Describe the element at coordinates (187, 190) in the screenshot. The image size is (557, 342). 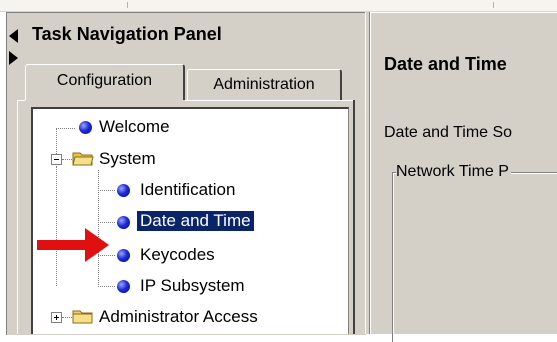
I see `tree-item-identification: Identification` at that location.